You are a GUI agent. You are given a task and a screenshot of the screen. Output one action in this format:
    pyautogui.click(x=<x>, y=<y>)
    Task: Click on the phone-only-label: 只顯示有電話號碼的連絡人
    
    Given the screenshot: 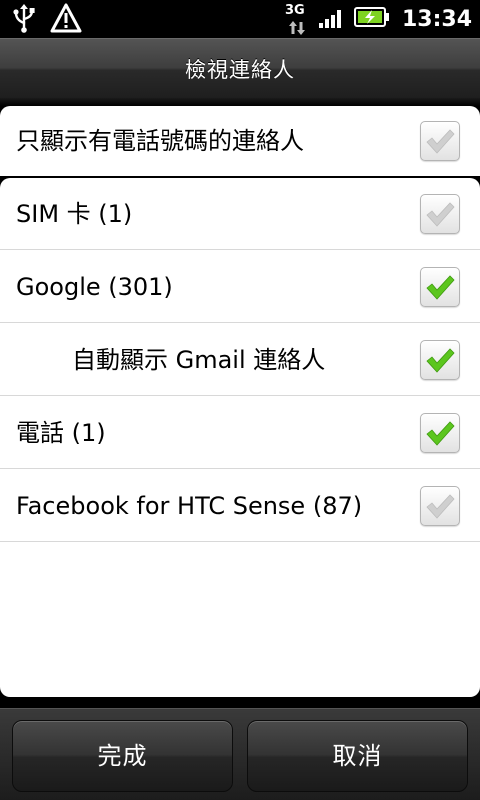 What is the action you would take?
    pyautogui.click(x=160, y=141)
    